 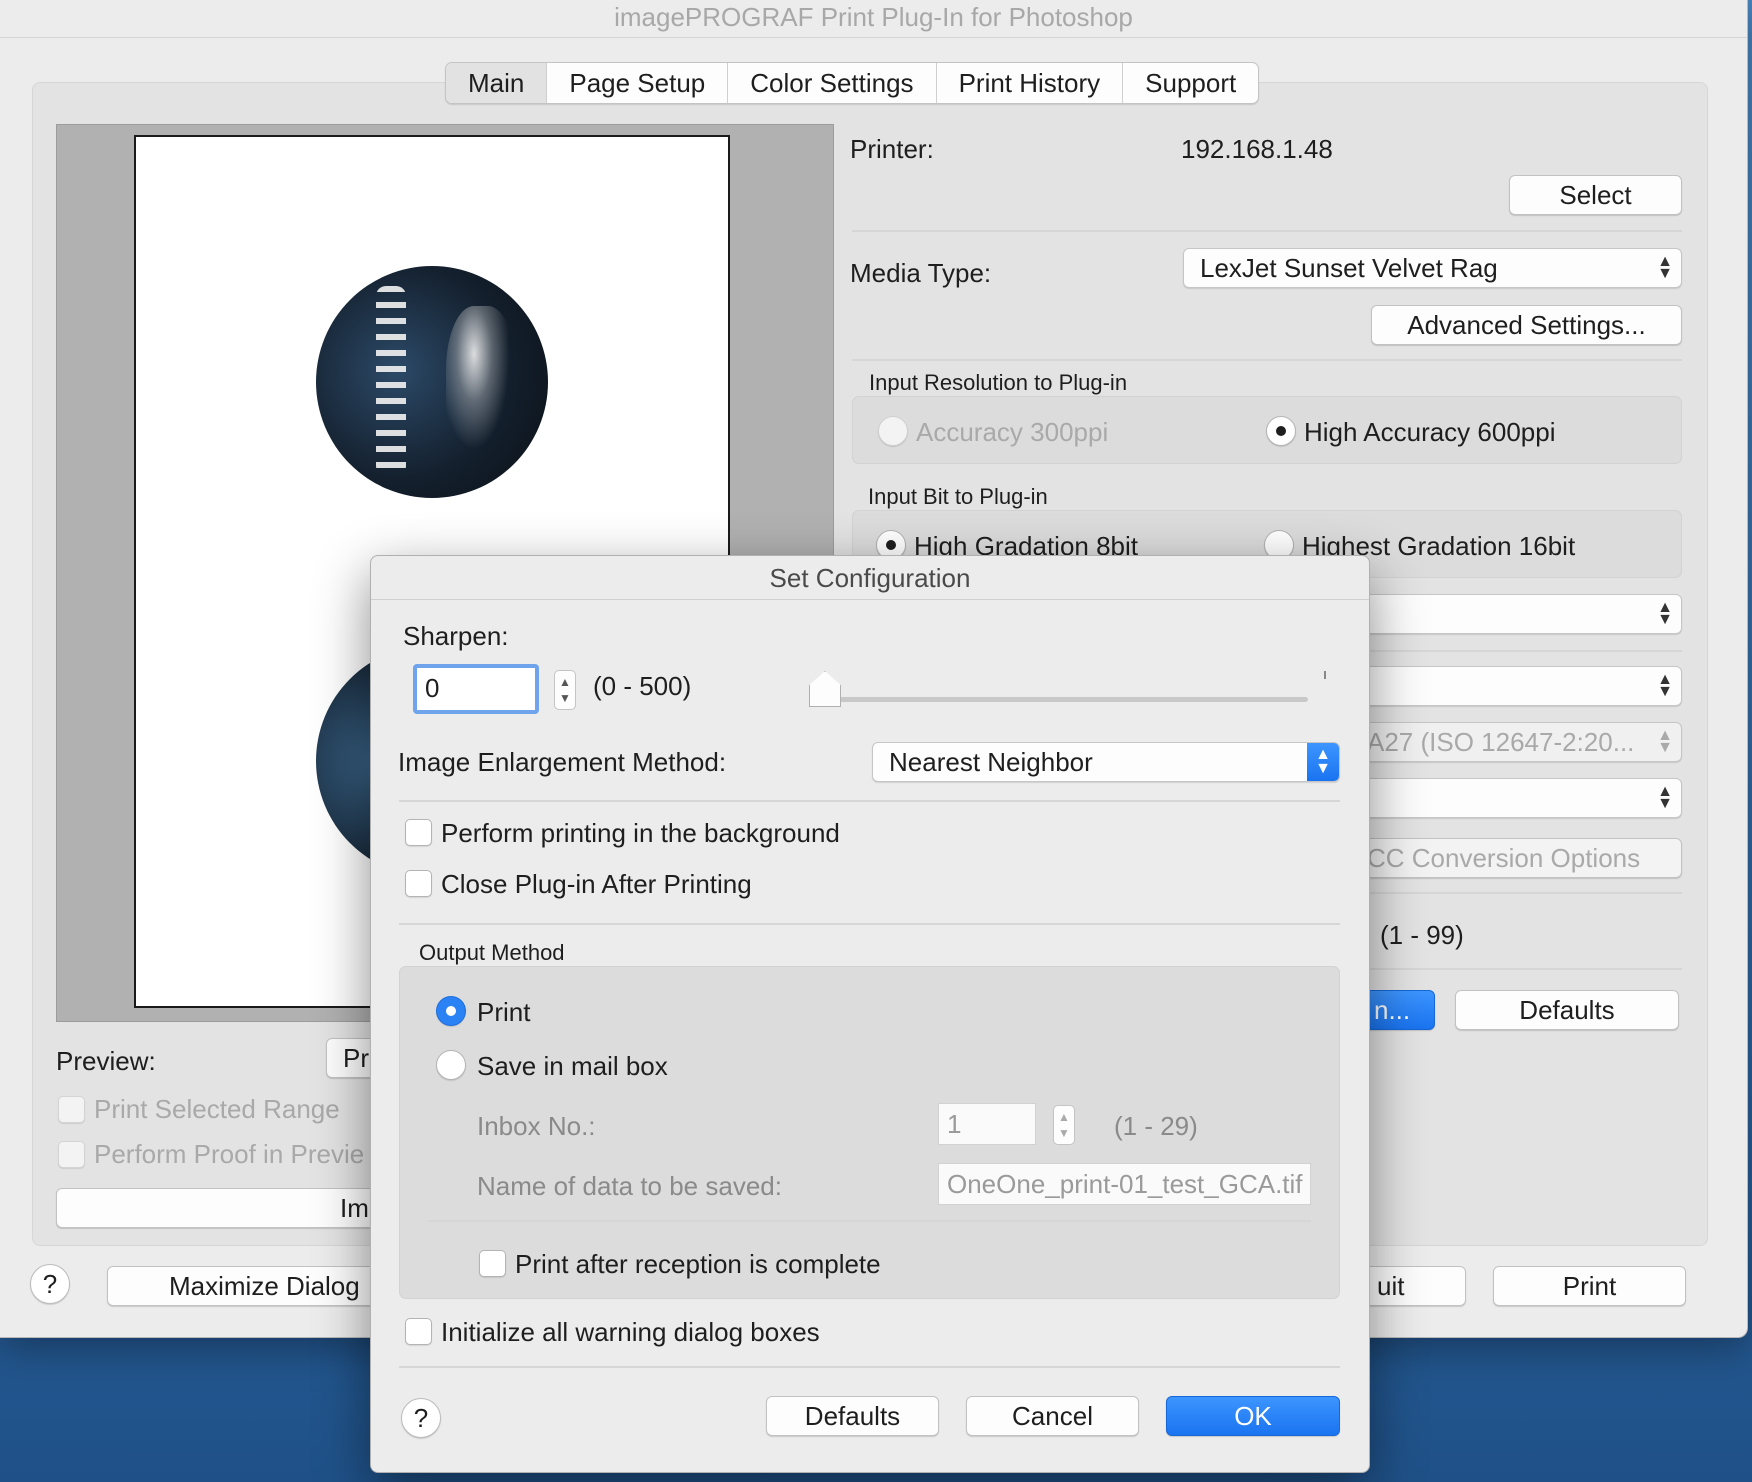 I want to click on dialog-ok-button: OK, so click(x=1253, y=1416).